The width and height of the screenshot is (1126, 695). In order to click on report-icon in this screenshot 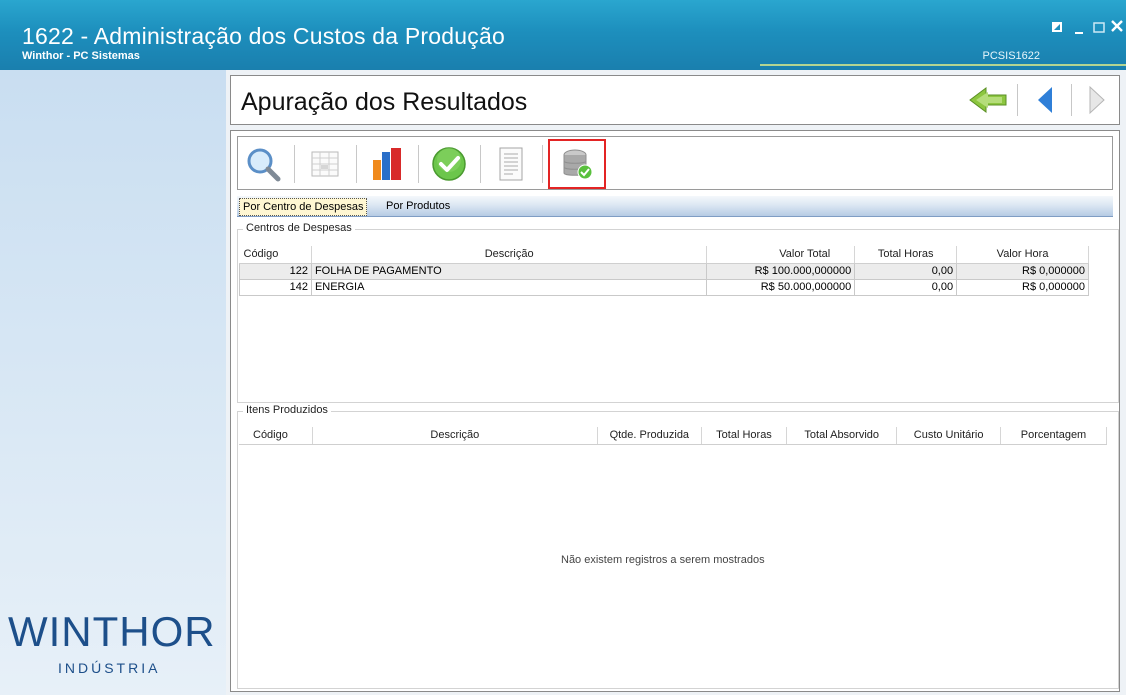, I will do `click(511, 164)`.